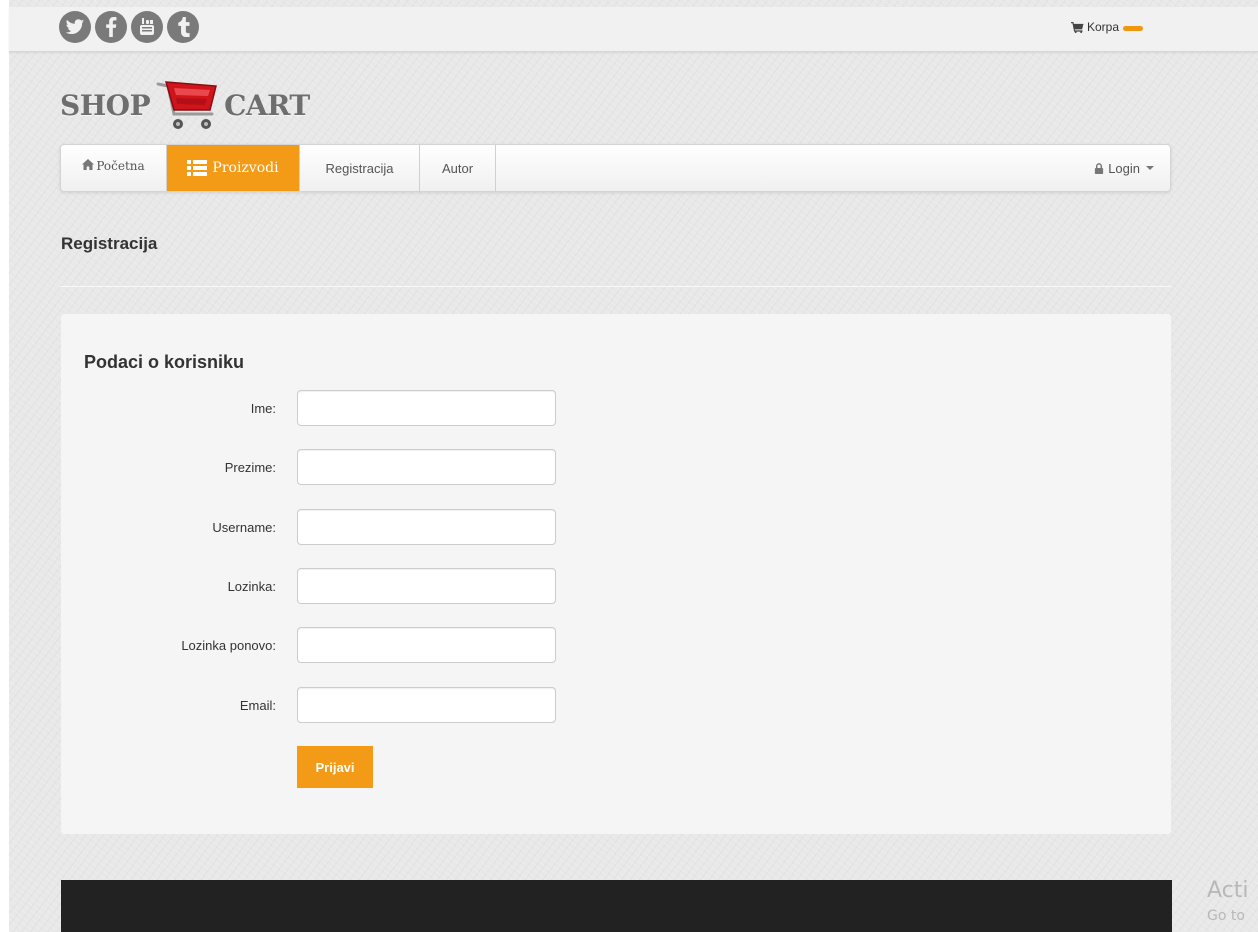 This screenshot has height=932, width=1258. Describe the element at coordinates (1103, 27) in the screenshot. I see `cart-label: Korpa` at that location.